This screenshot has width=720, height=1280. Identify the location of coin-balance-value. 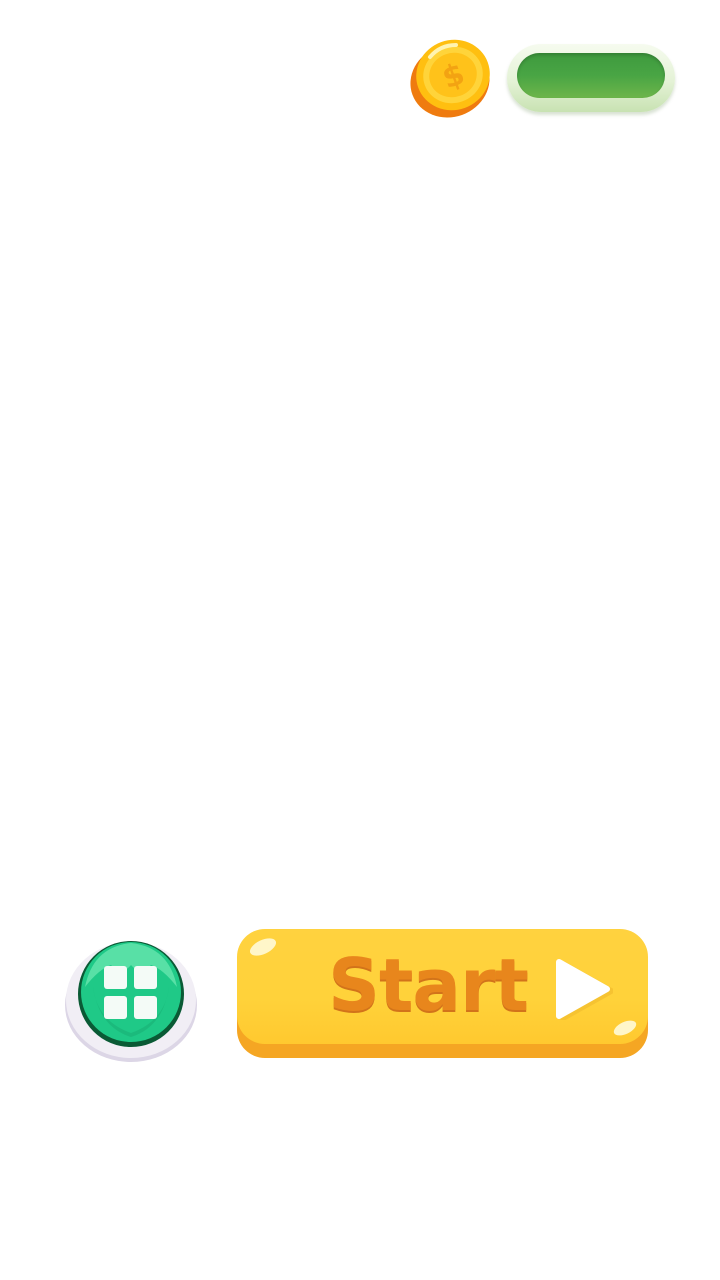
(591, 75).